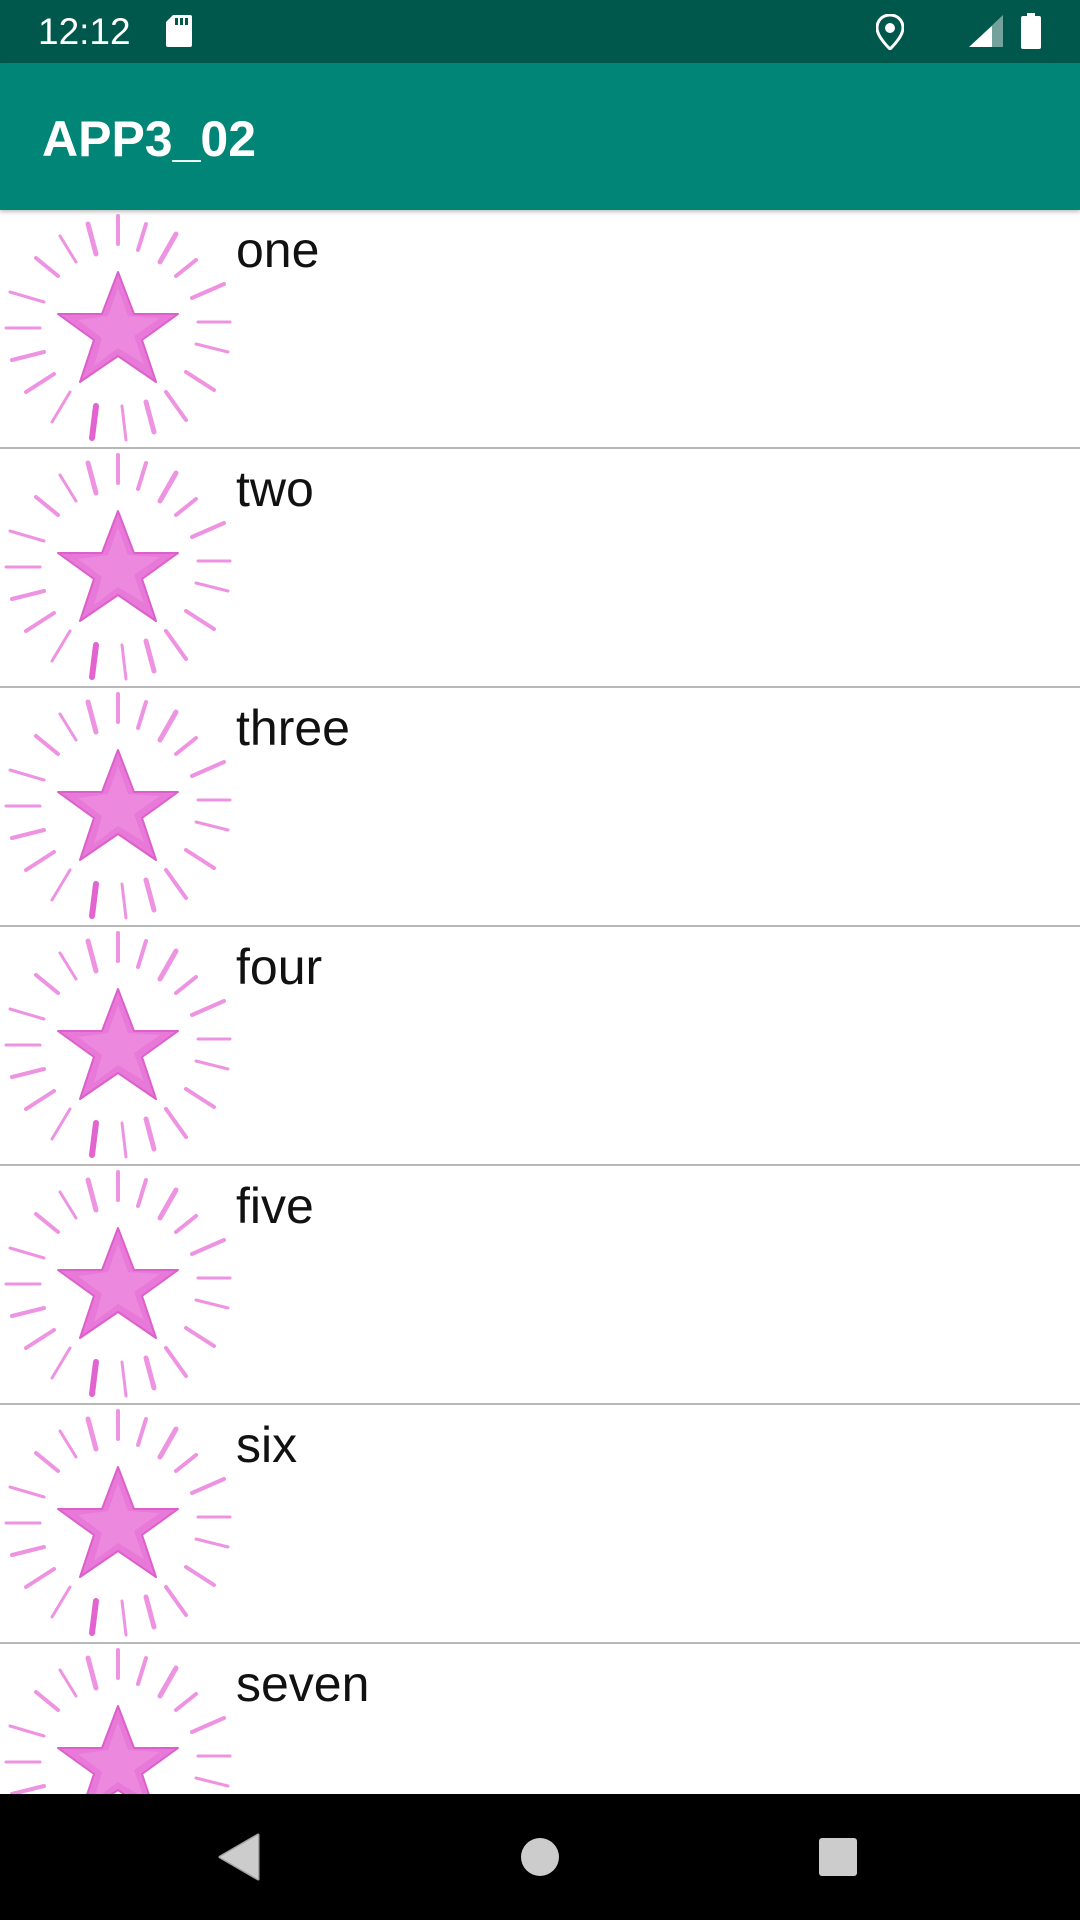 The image size is (1080, 1920). I want to click on location-icon, so click(890, 32).